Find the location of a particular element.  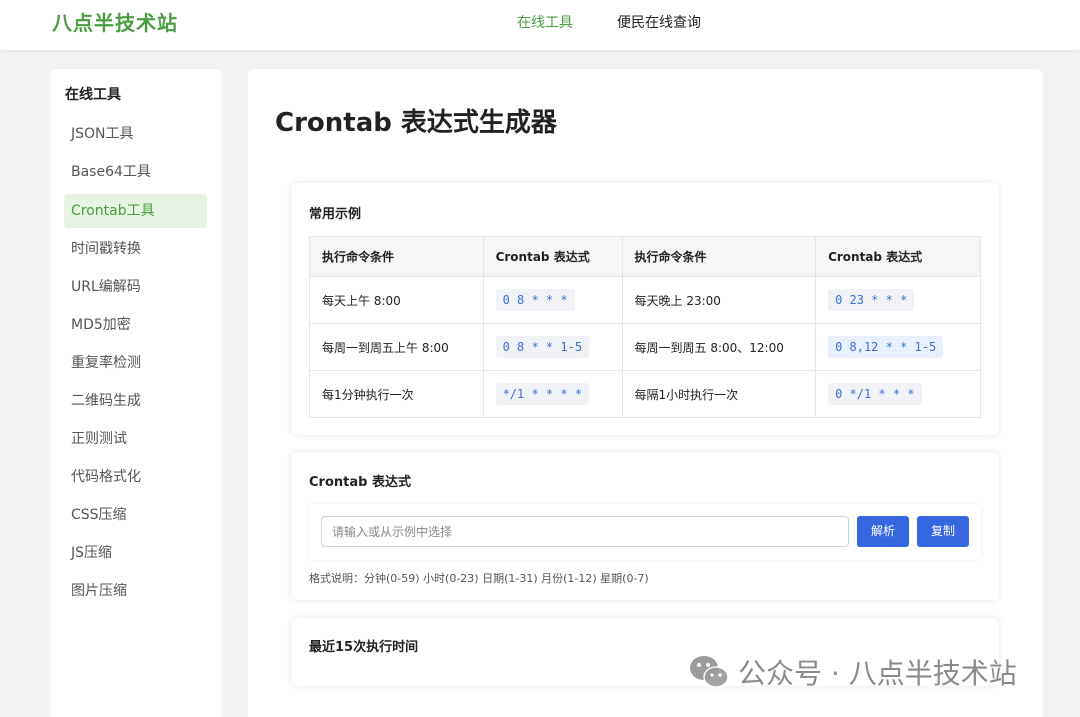

example-expression: 0 8 * * 1-5 is located at coordinates (542, 347).